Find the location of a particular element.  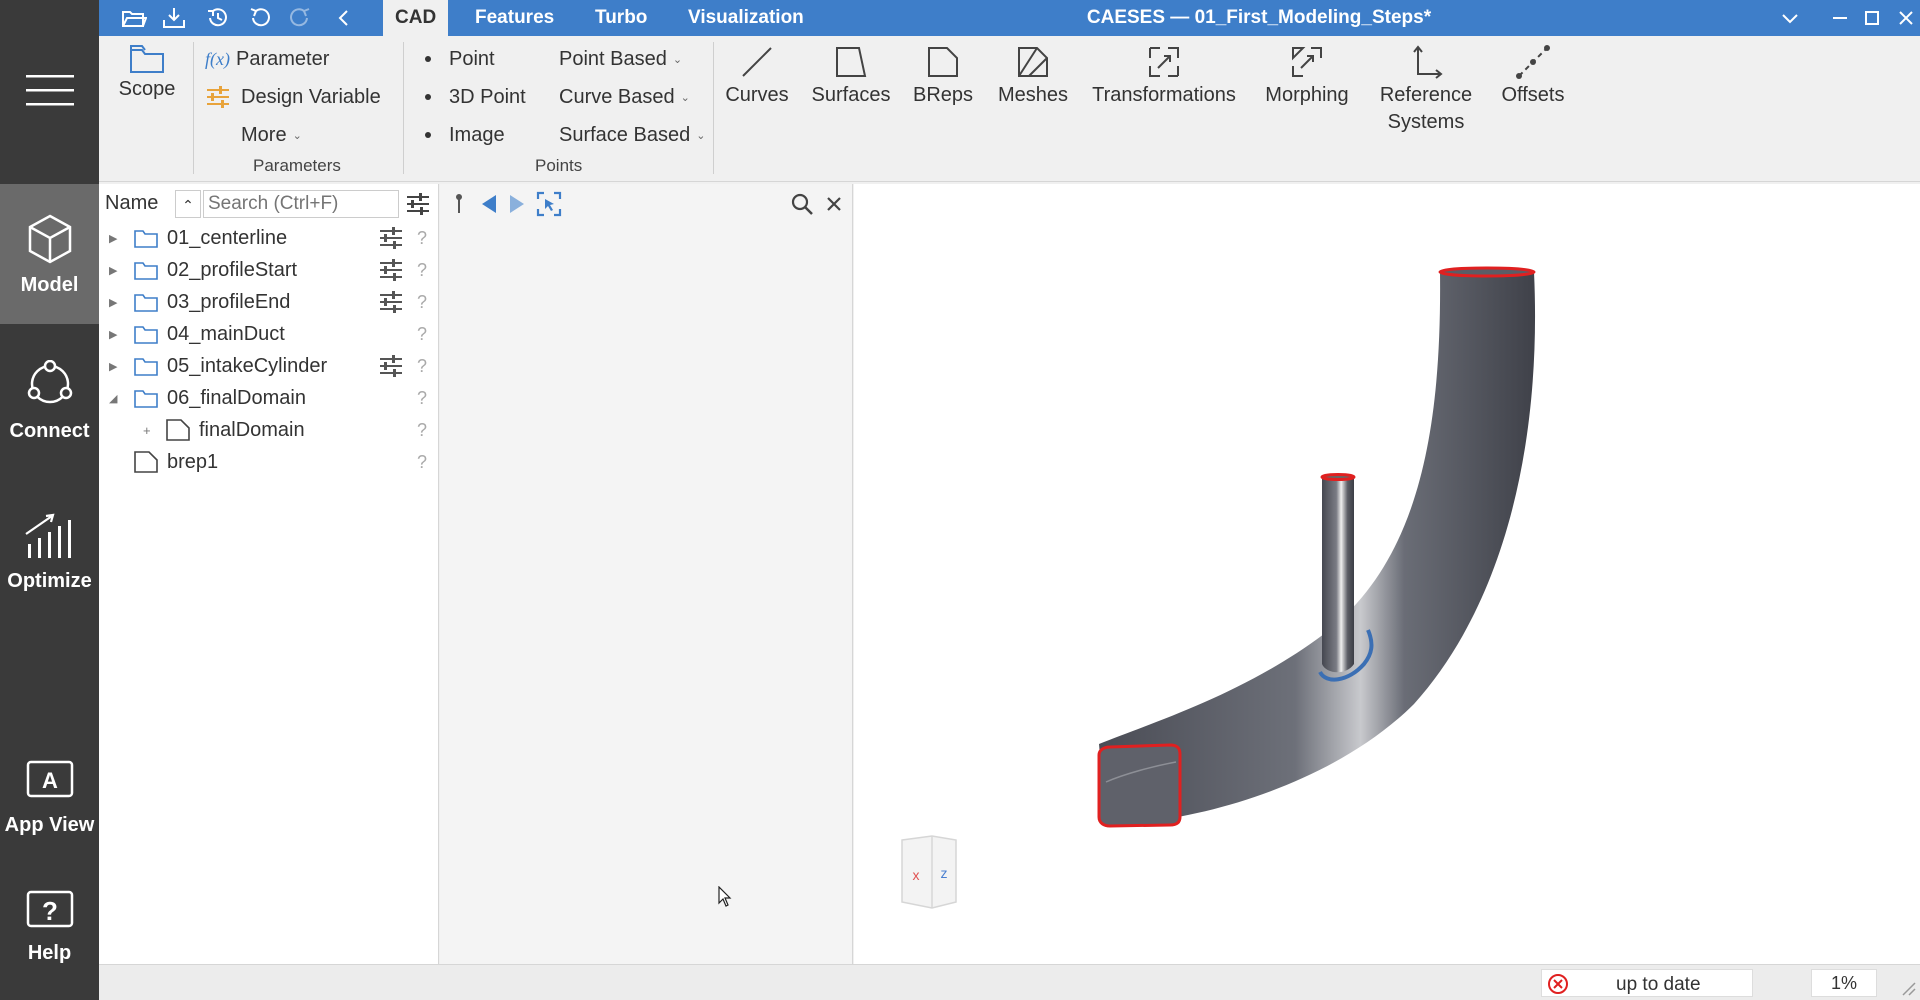

undo-icon is located at coordinates (260, 18).